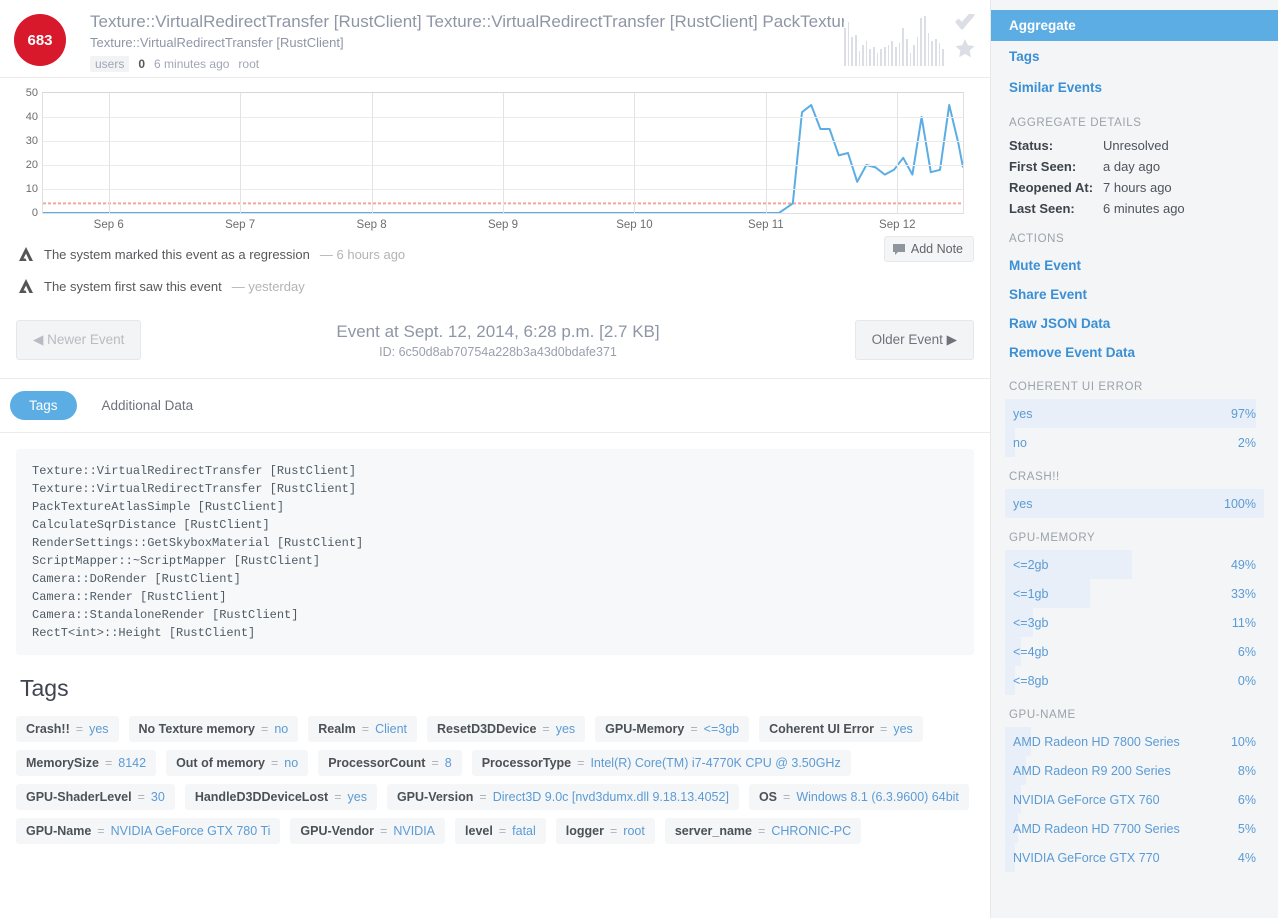 Image resolution: width=1278 pixels, height=918 pixels. Describe the element at coordinates (1134, 828) in the screenshot. I see `facet-row: AMD Radeon HD 7700 Series 5%` at that location.